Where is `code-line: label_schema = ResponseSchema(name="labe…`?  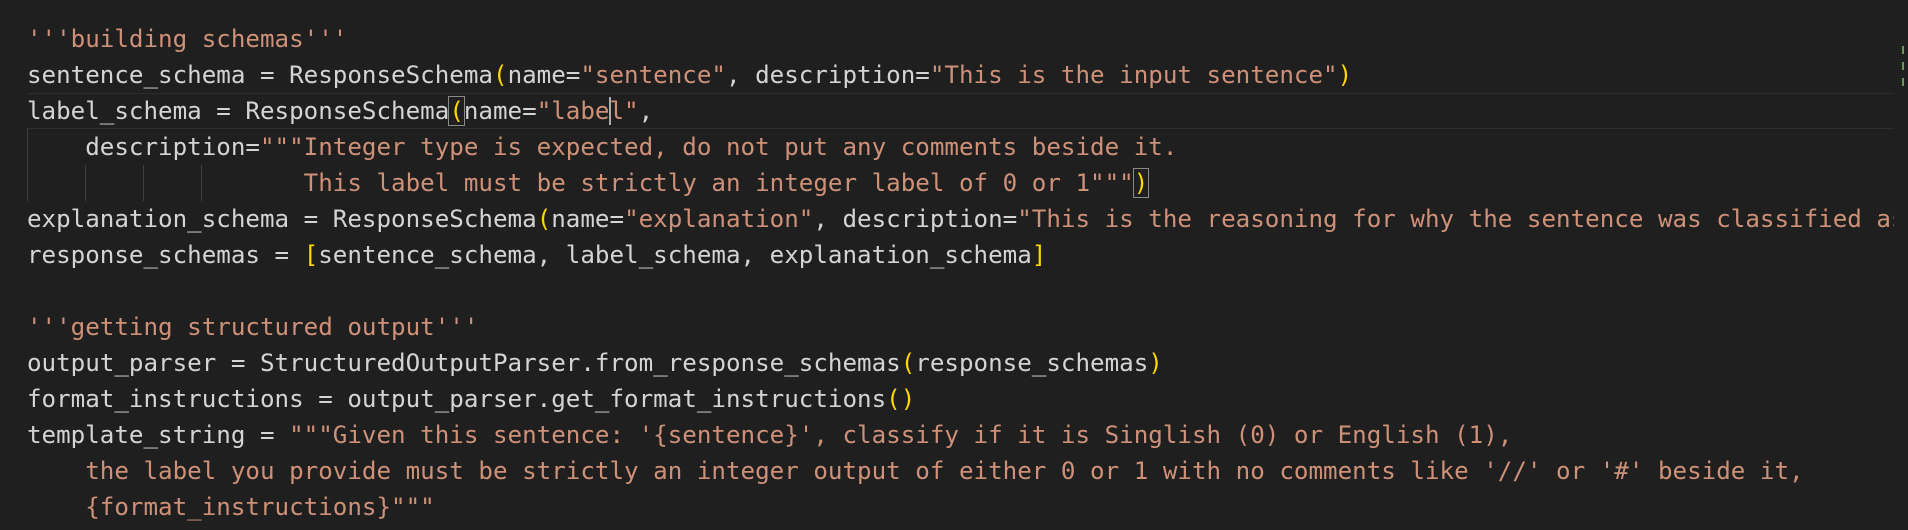
code-line: label_schema = ResponseSchema(name="labe… is located at coordinates (967, 111).